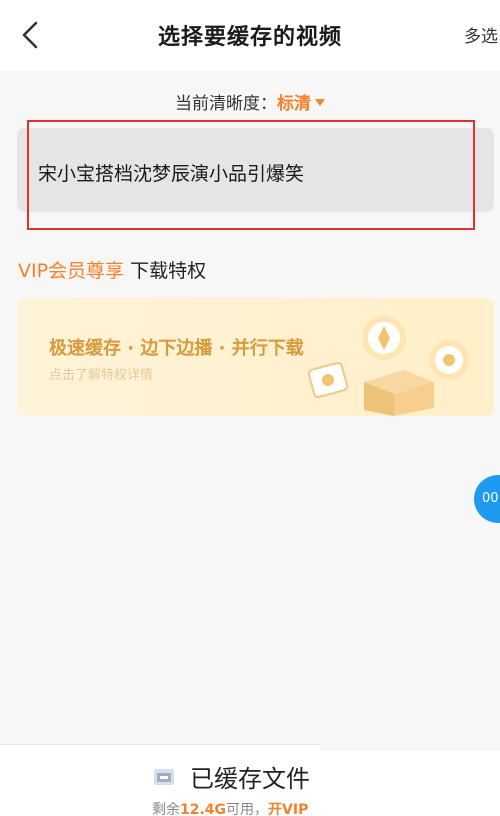  I want to click on storage-value: 12.4G, so click(203, 809).